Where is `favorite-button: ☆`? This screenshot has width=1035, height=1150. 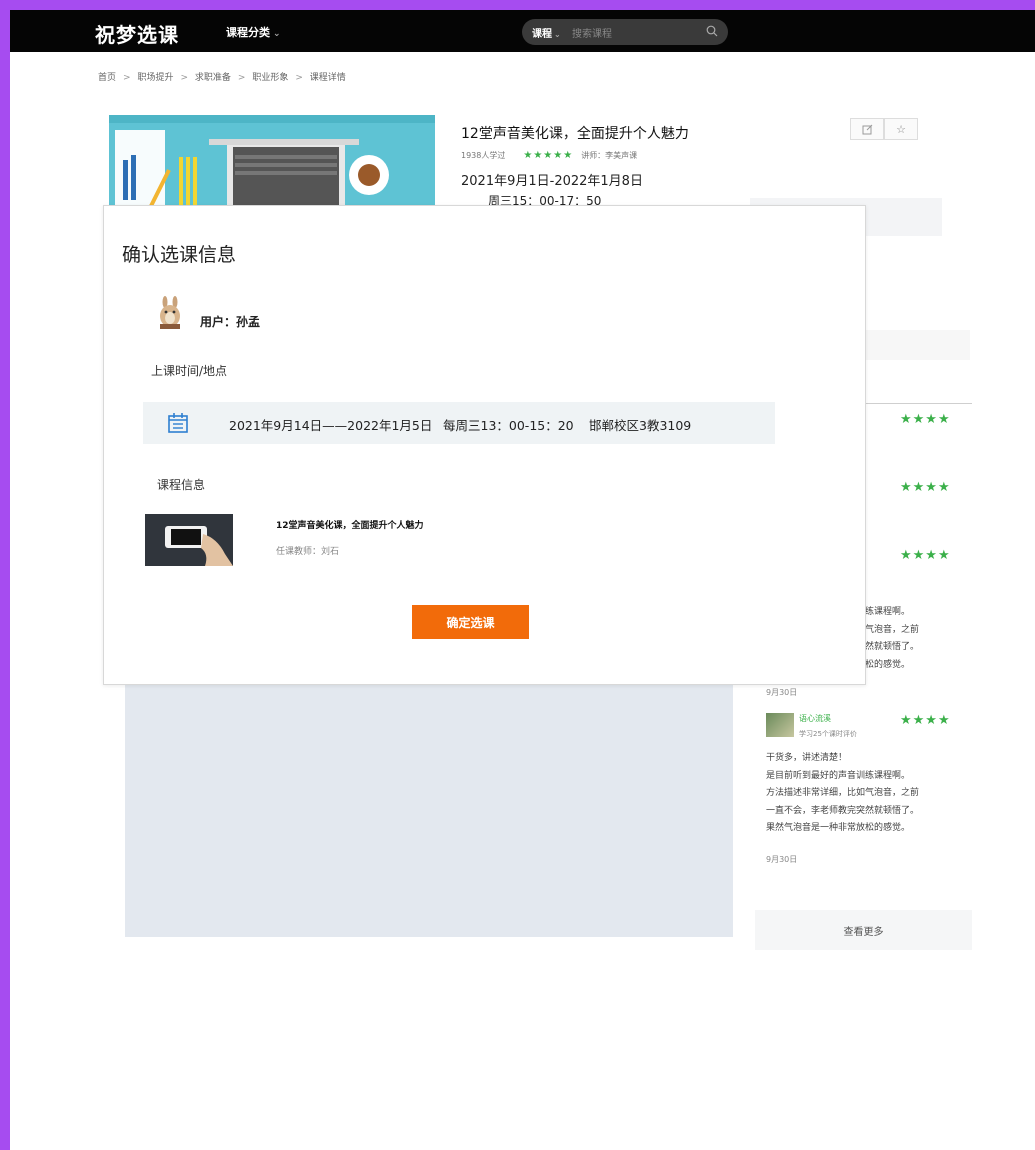
favorite-button: ☆ is located at coordinates (901, 129).